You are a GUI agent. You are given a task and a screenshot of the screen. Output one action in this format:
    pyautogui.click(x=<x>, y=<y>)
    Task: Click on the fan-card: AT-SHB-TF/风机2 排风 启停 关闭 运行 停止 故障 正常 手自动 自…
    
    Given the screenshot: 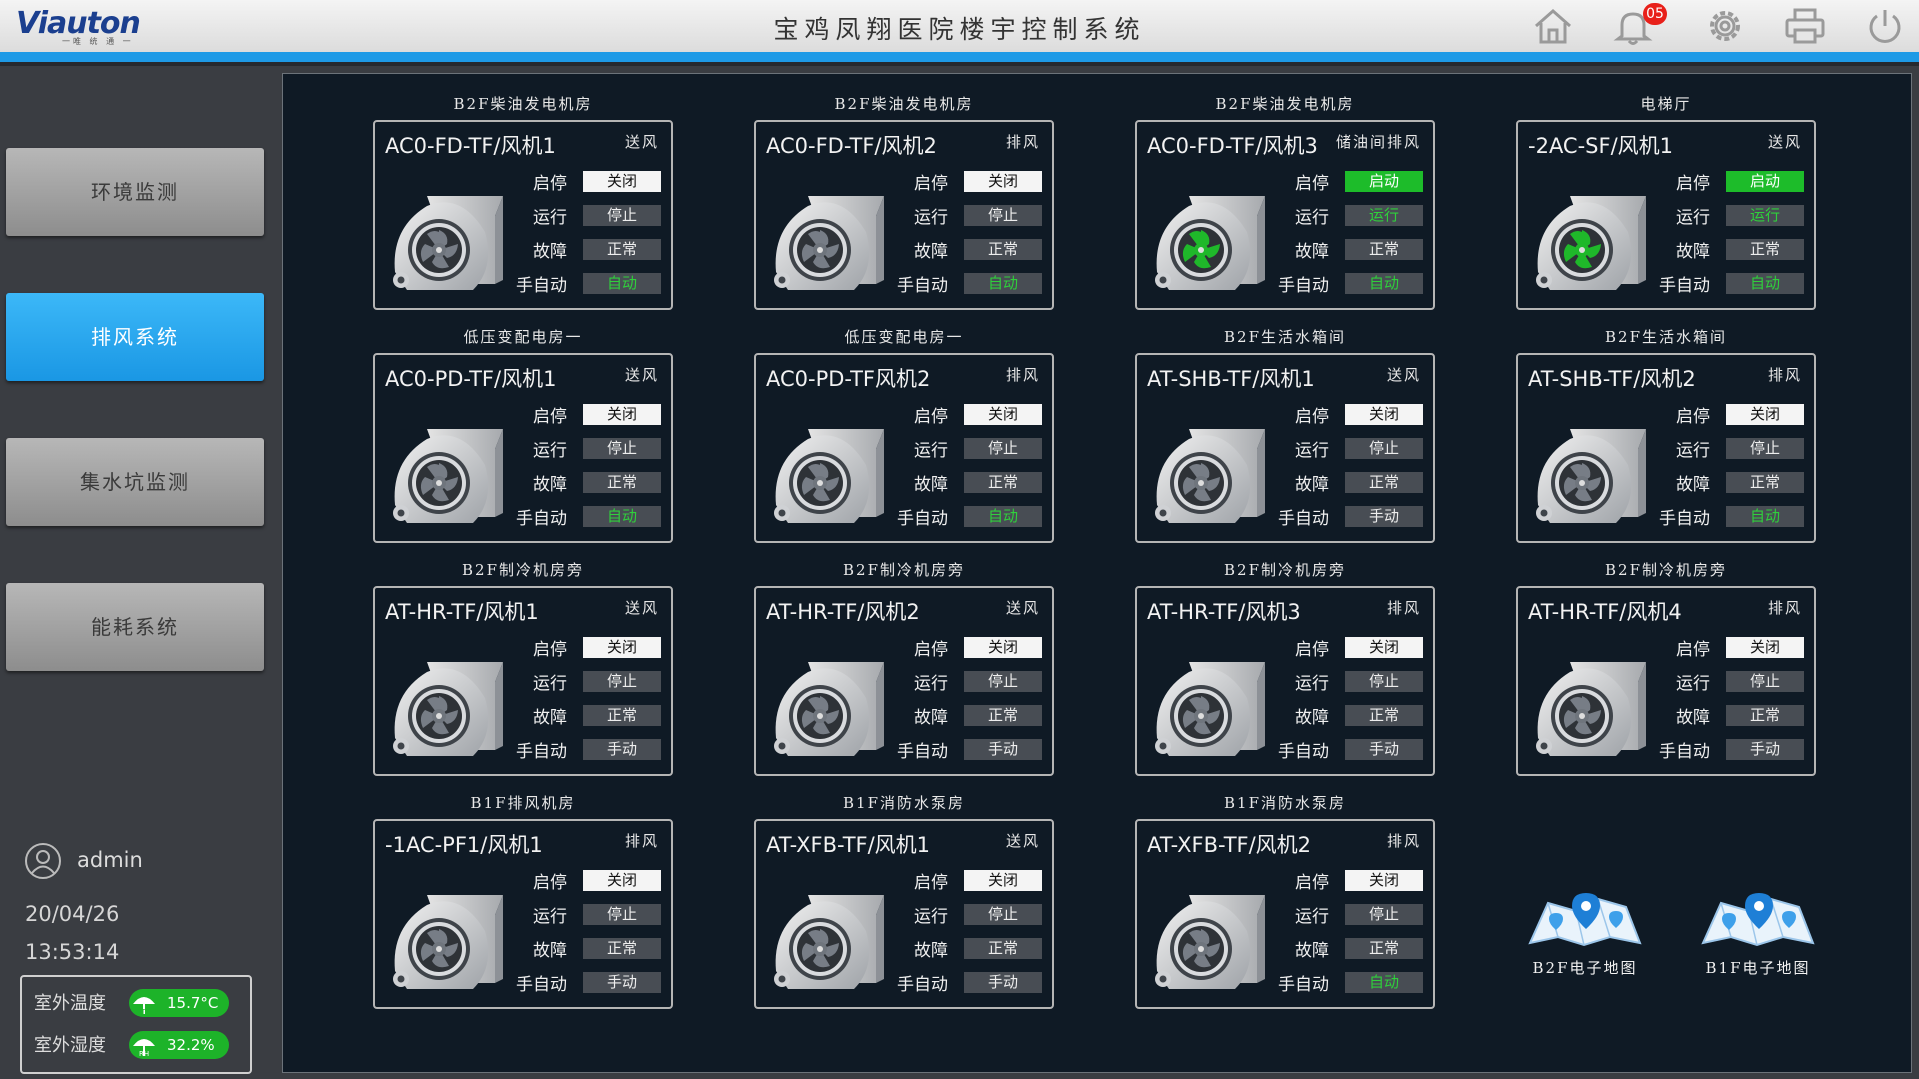 What is the action you would take?
    pyautogui.click(x=1666, y=448)
    